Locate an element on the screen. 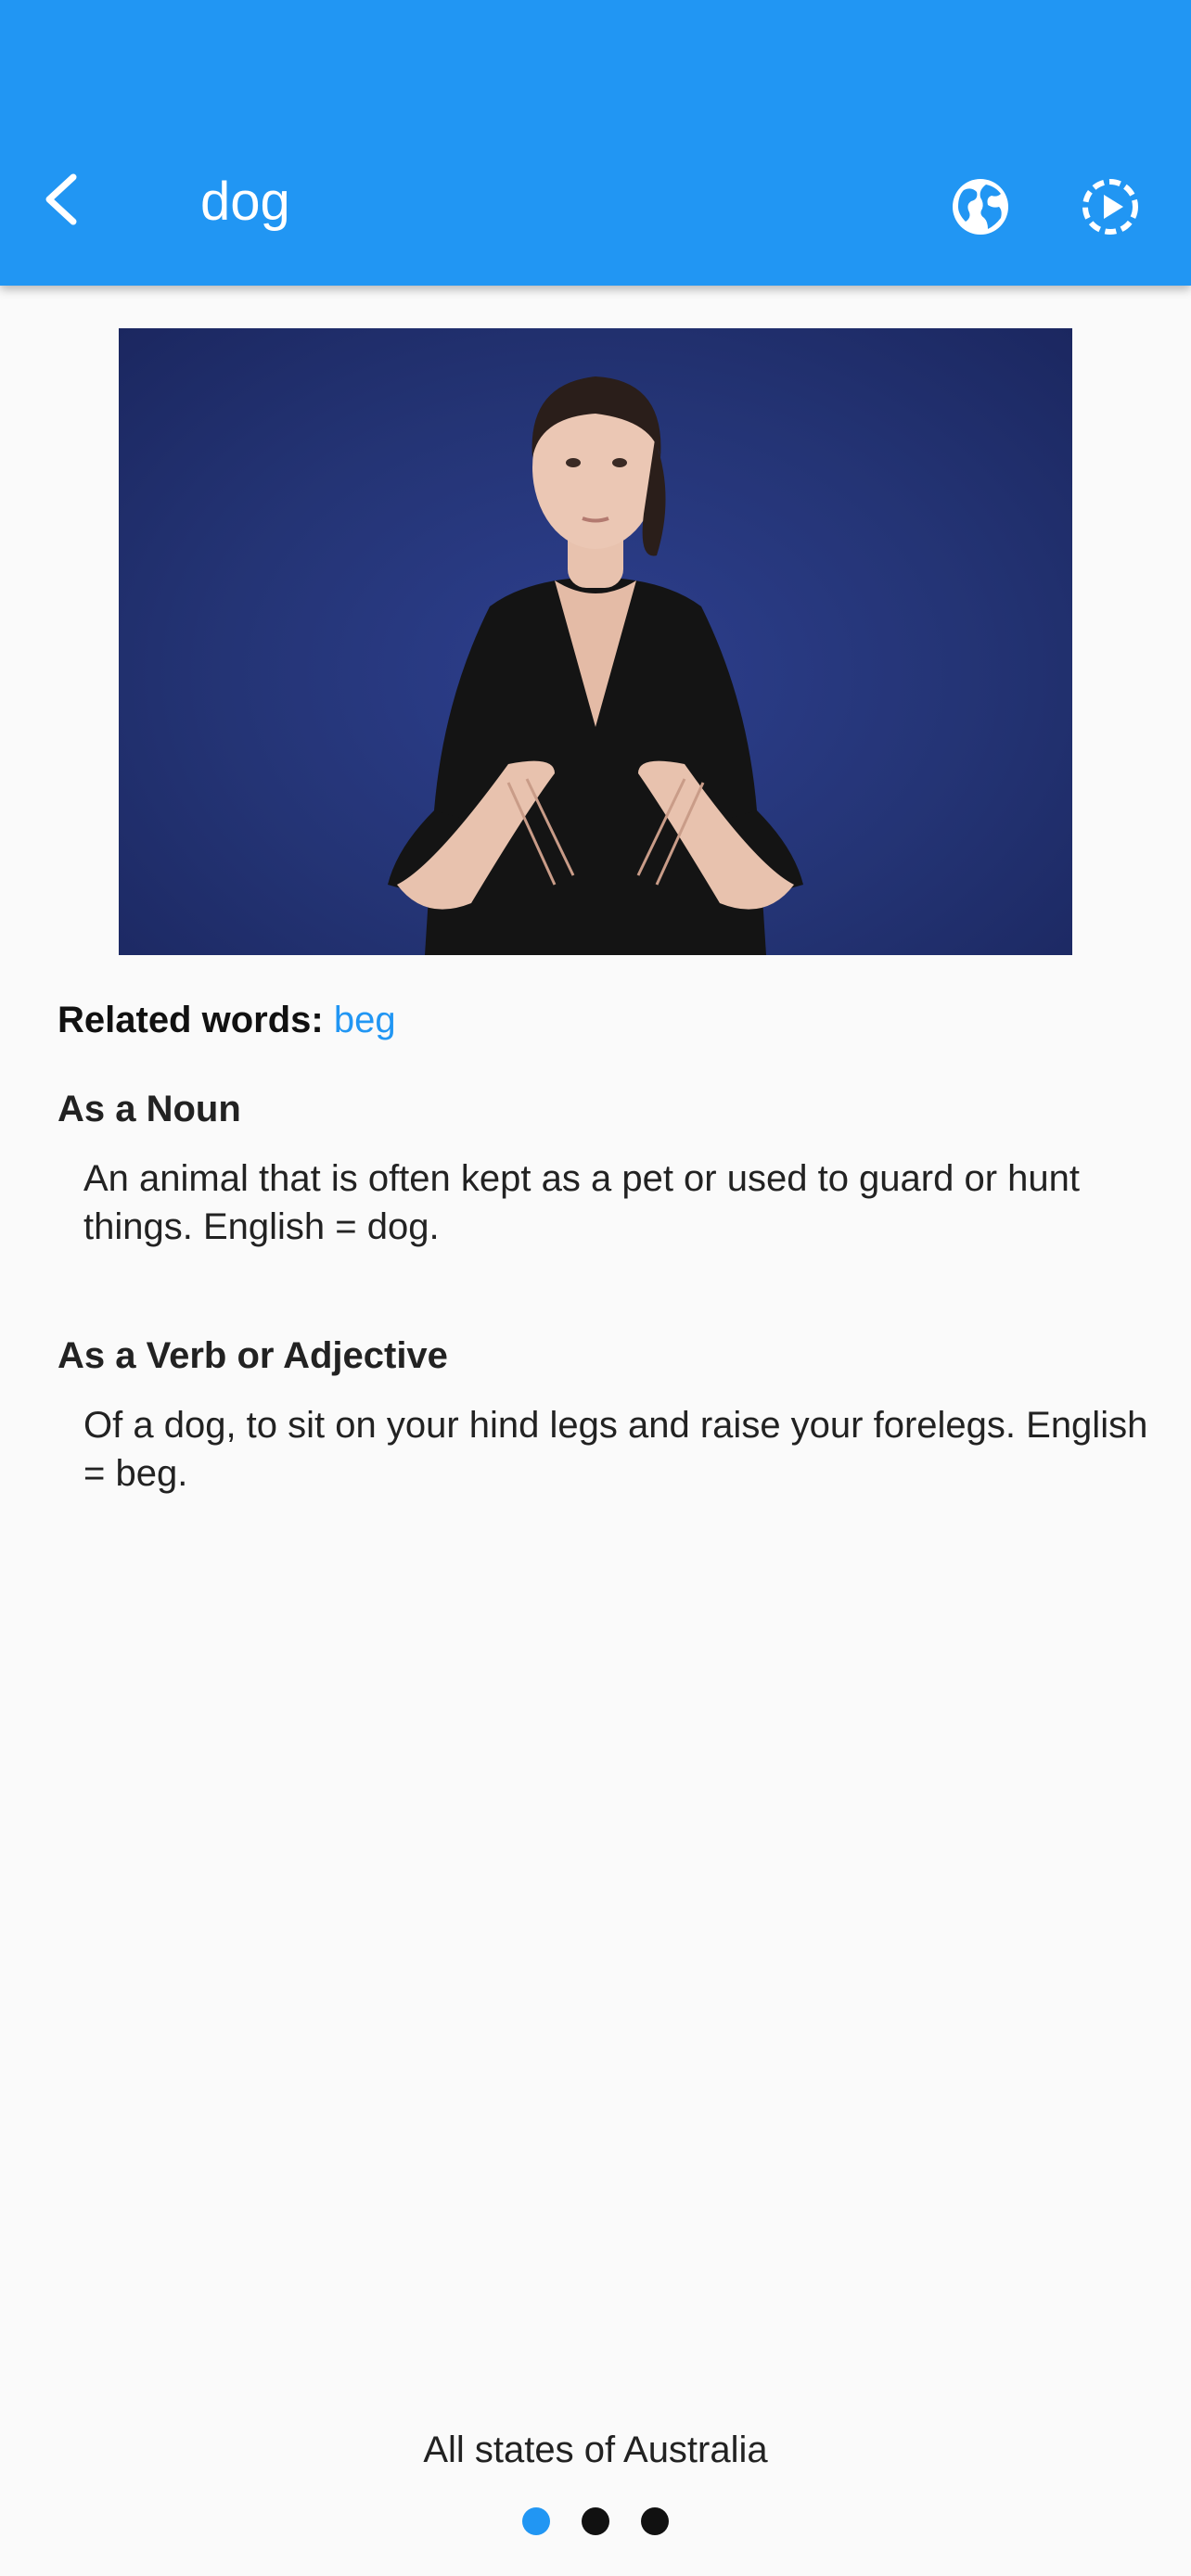 This screenshot has width=1191, height=2576. region-label: All states of Australia is located at coordinates (595, 2449).